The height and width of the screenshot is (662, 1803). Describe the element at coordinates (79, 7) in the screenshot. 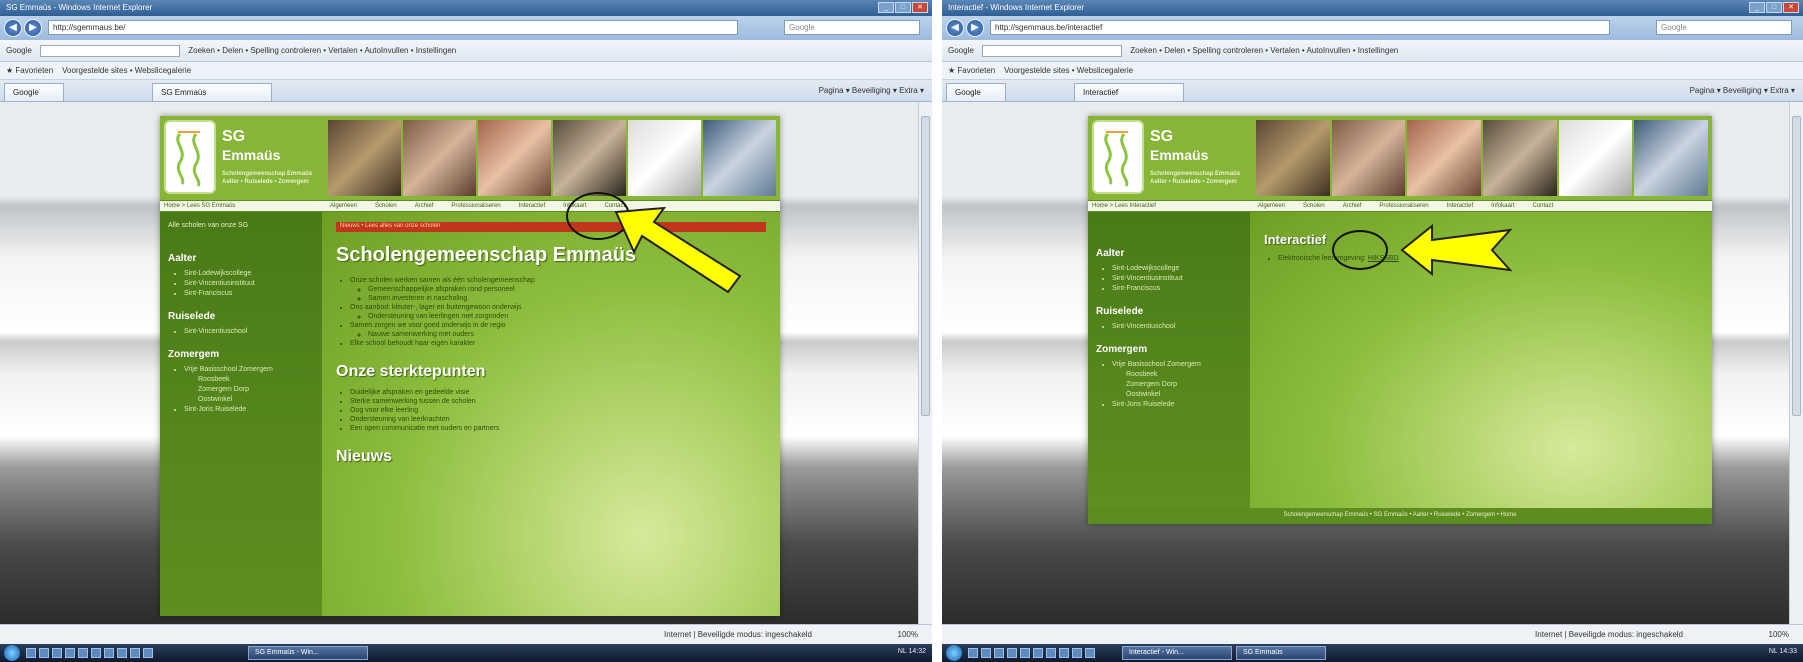

I see `window-title: SG Emmaüs - Windows Internet Explorer` at that location.